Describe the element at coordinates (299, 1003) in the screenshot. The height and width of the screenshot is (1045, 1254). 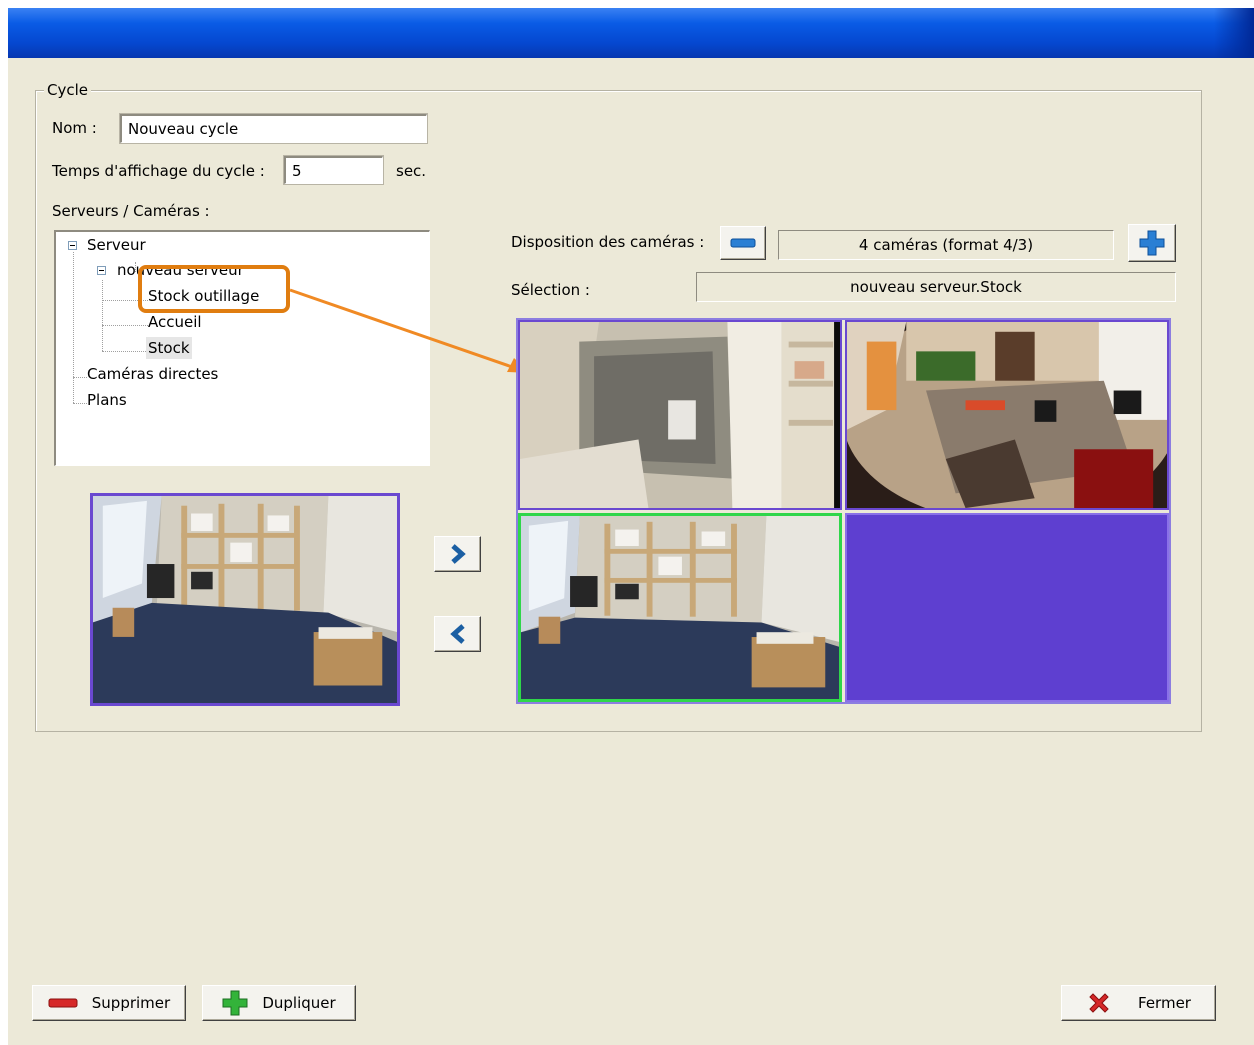
I see `duplicate-button-label: Dupliquer` at that location.